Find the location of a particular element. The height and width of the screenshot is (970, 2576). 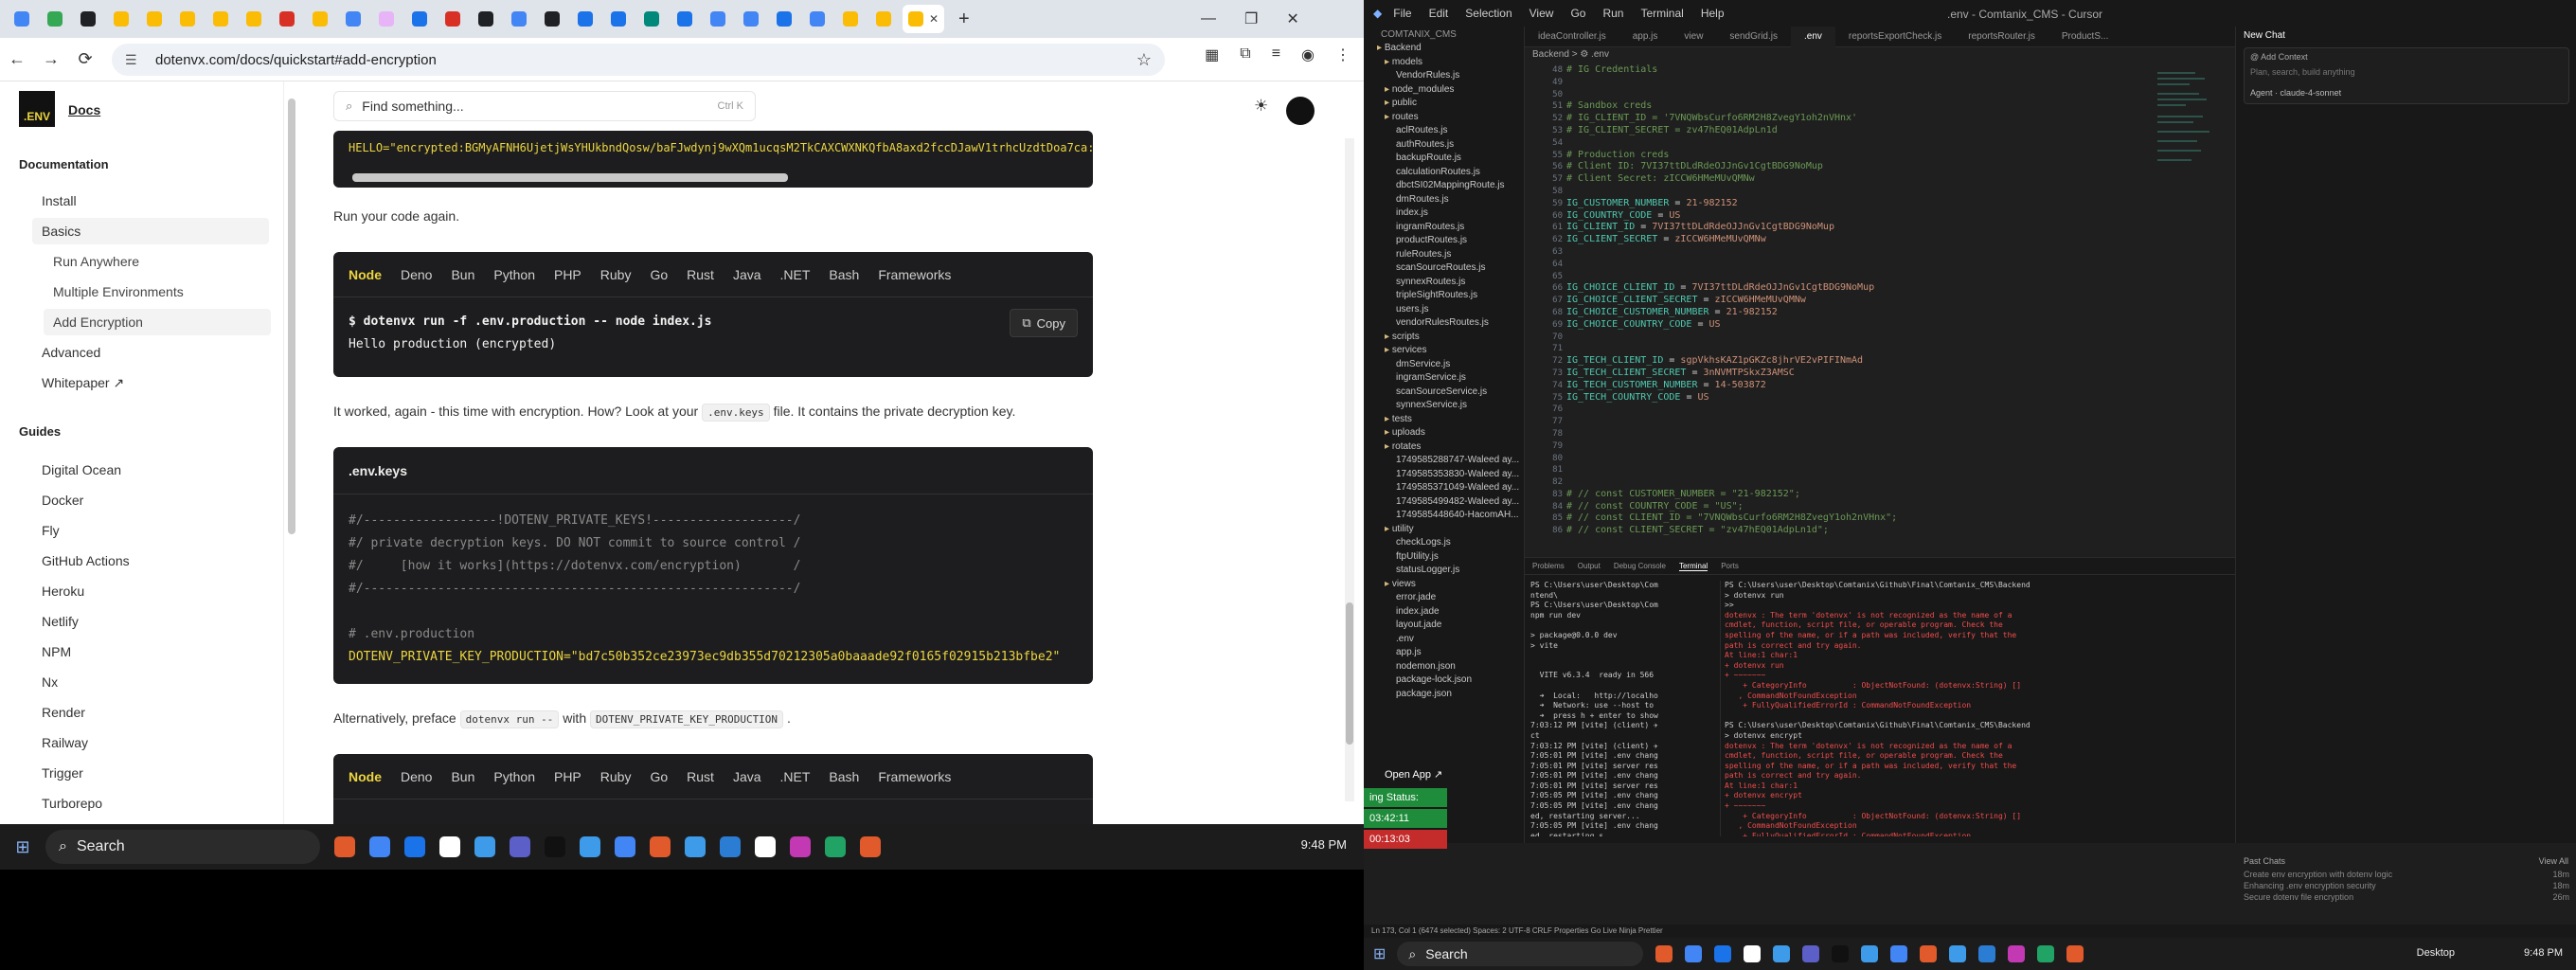

explorer-item: ▸ uploads is located at coordinates (1405, 433).